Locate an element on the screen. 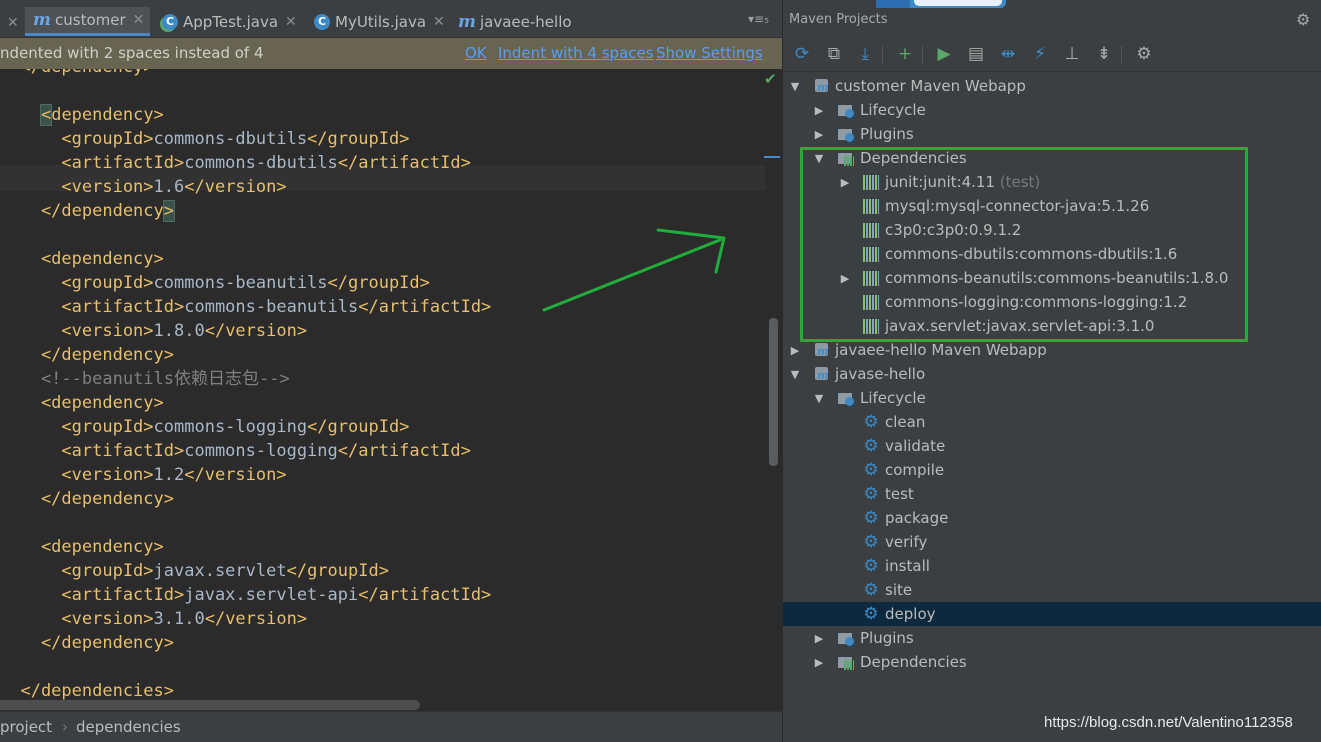 This screenshot has width=1321, height=742. code-token: commons-logging is located at coordinates (261, 451).